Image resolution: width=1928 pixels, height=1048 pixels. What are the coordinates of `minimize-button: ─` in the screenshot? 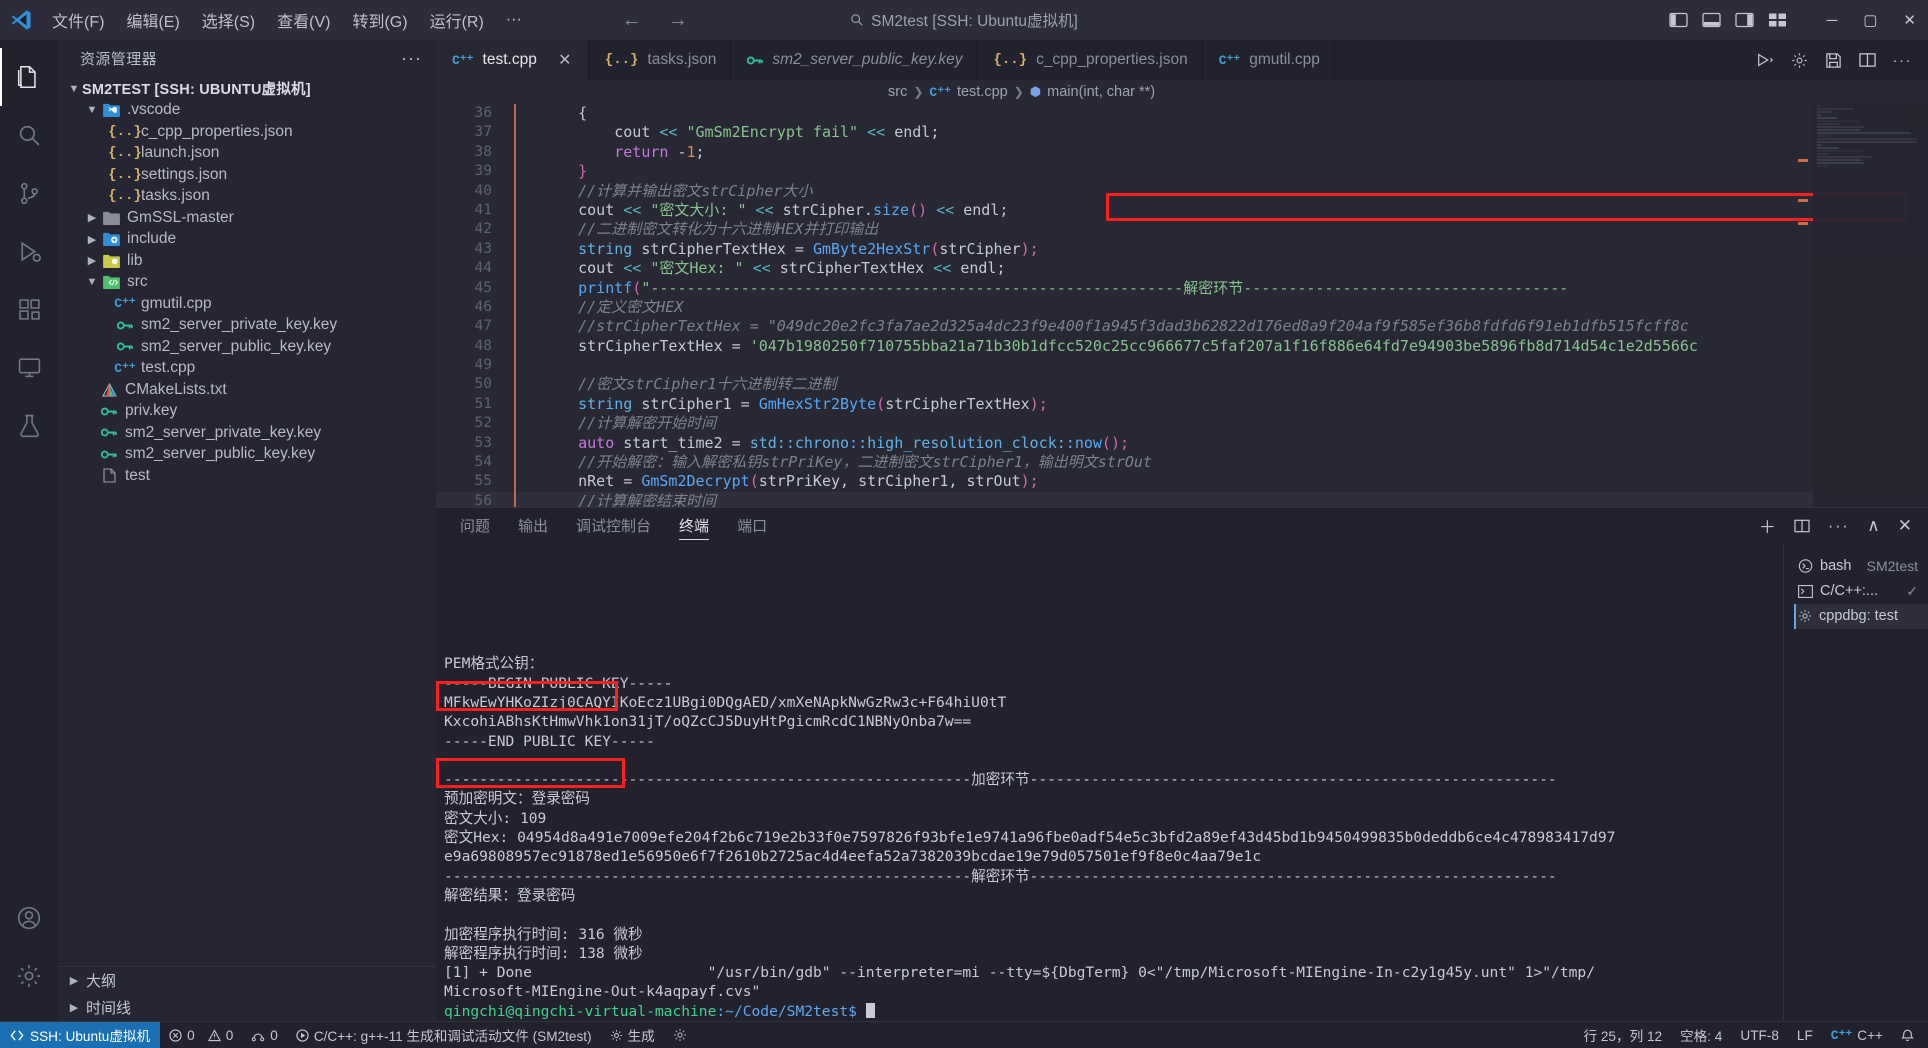 It's located at (1832, 20).